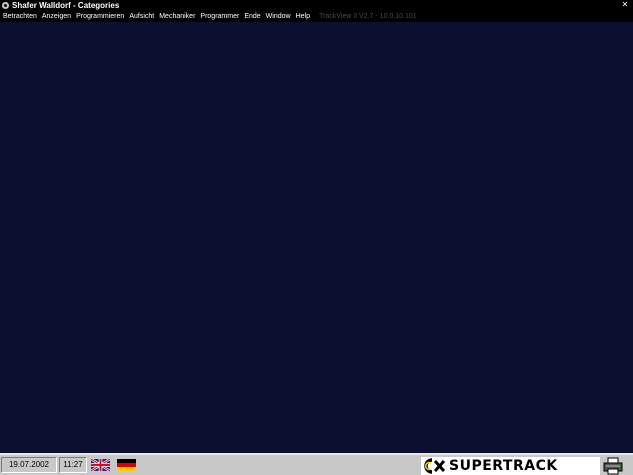  Describe the element at coordinates (20, 16) in the screenshot. I see `menu-betrachten: Betrachten` at that location.